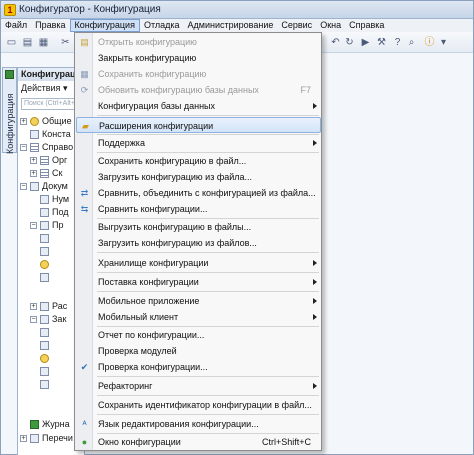 Image resolution: width=474 pixels, height=455 pixels. What do you see at coordinates (50, 25) in the screenshot?
I see `menu-edit: Правка` at bounding box center [50, 25].